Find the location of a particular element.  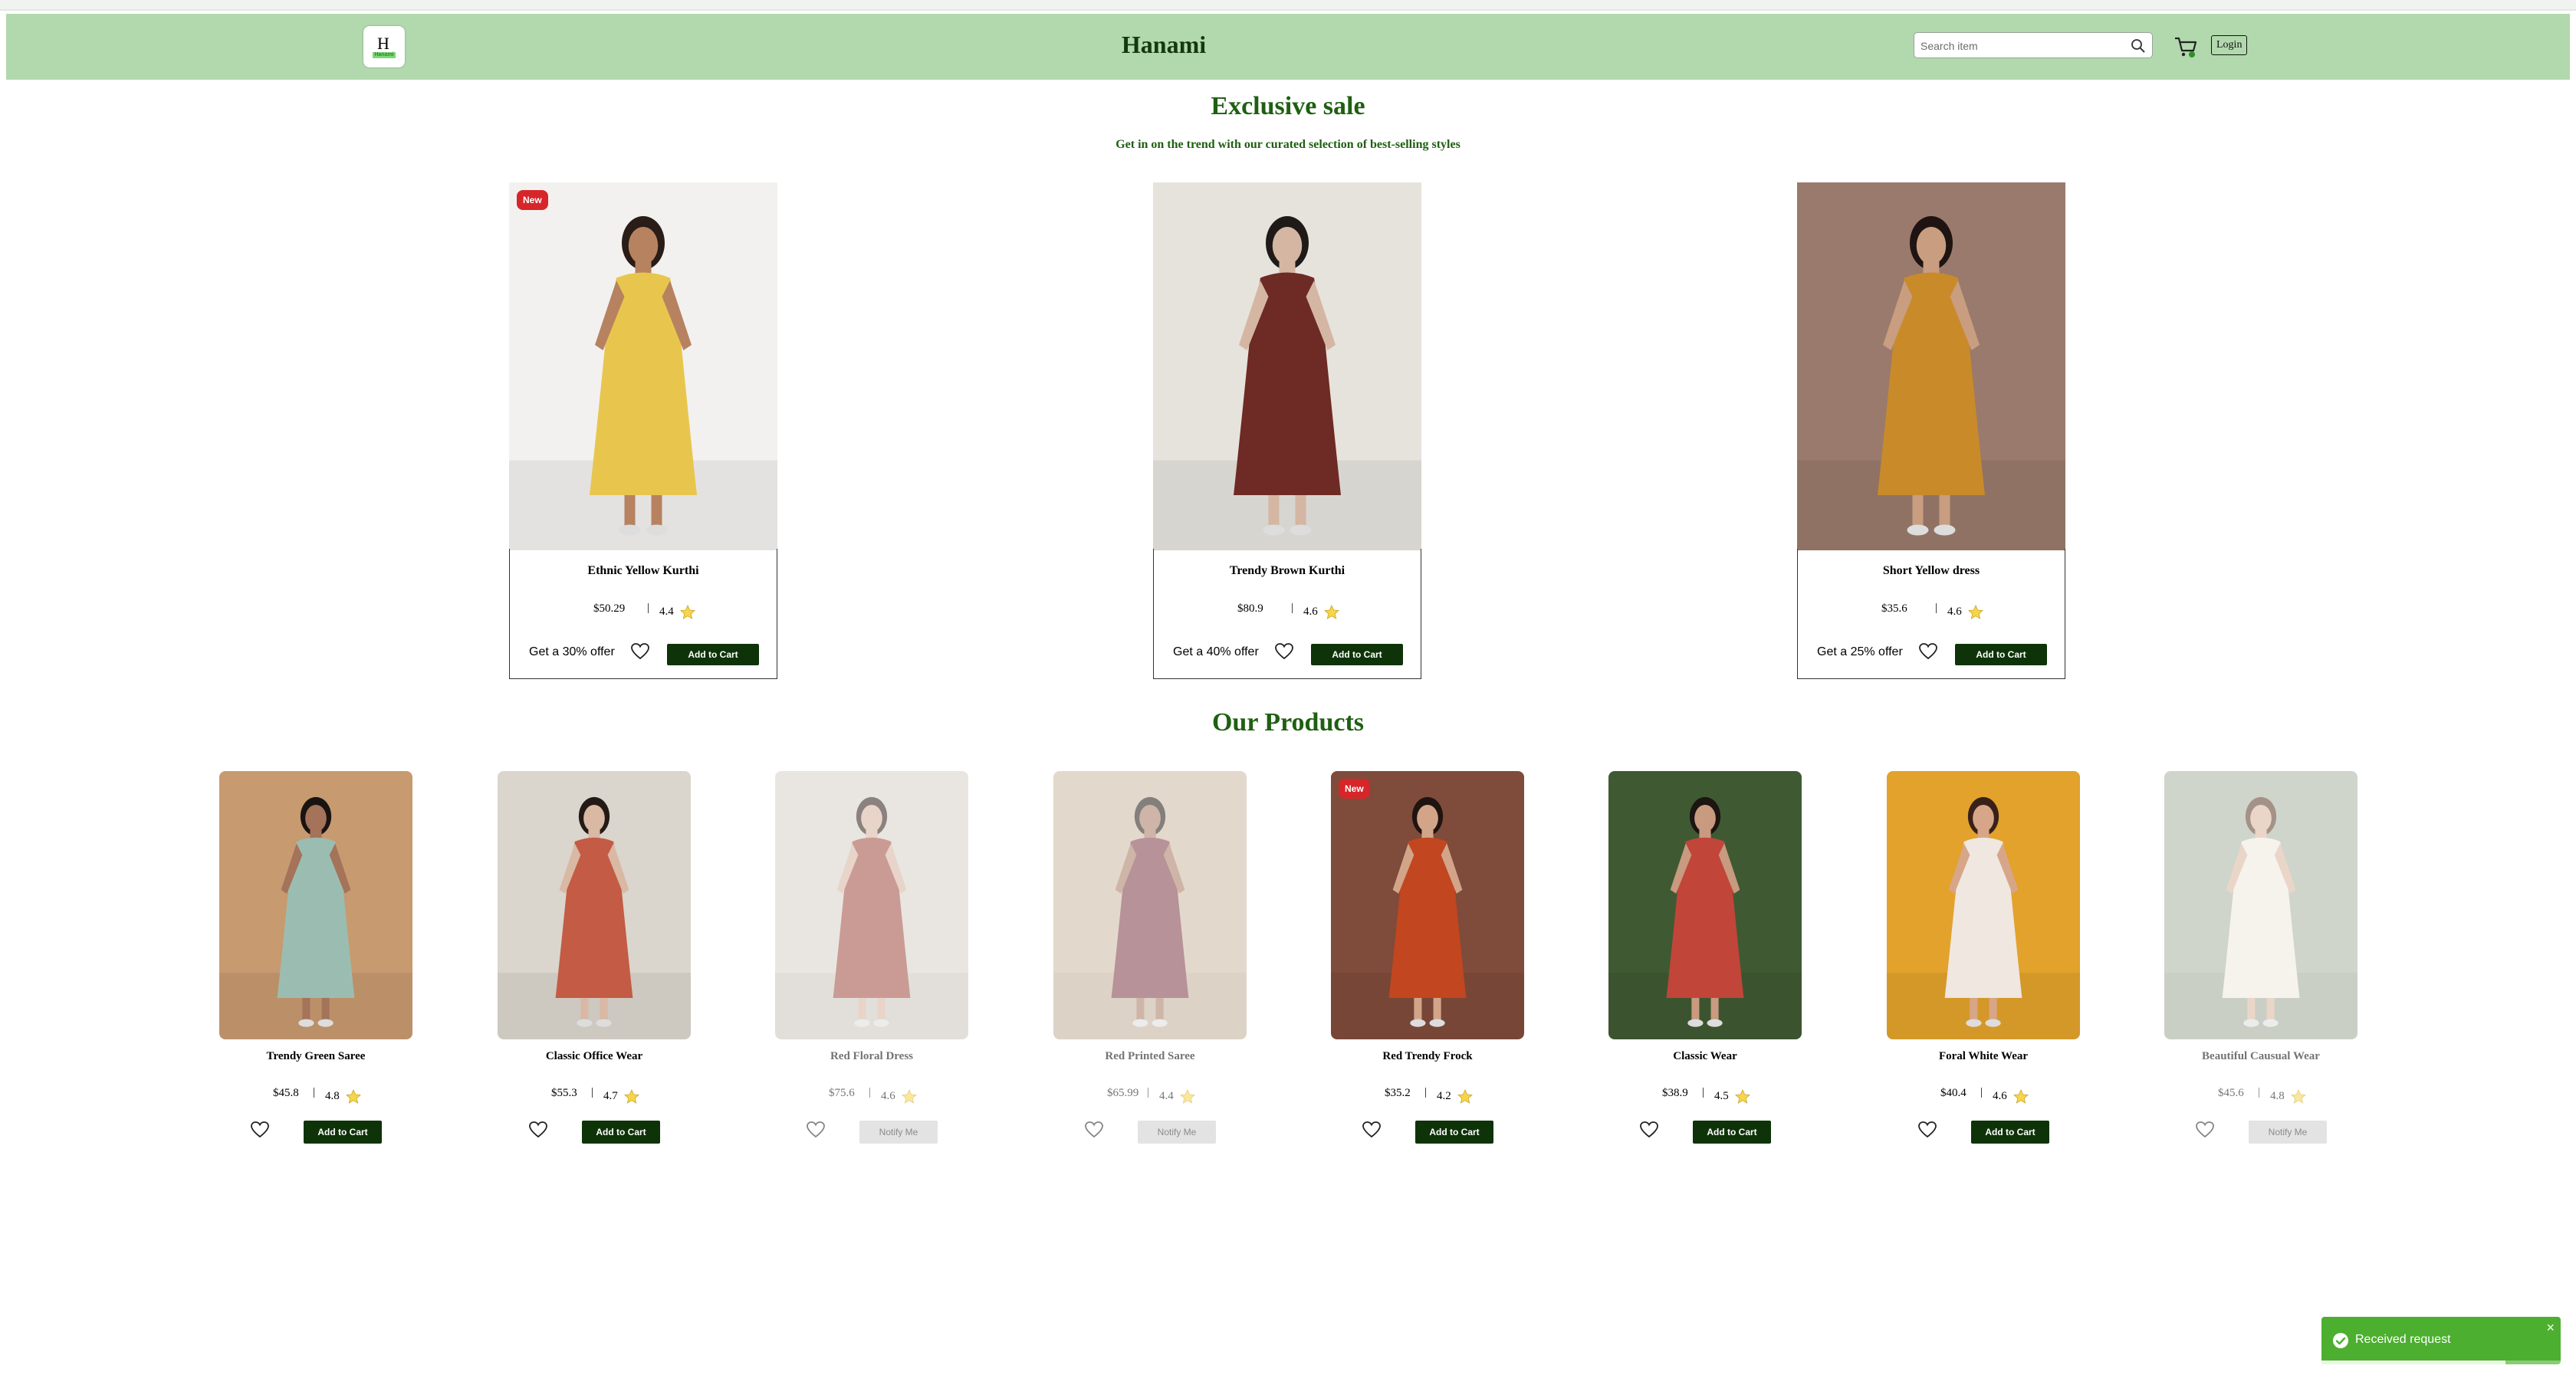

browser-top-strip is located at coordinates (1288, 6).